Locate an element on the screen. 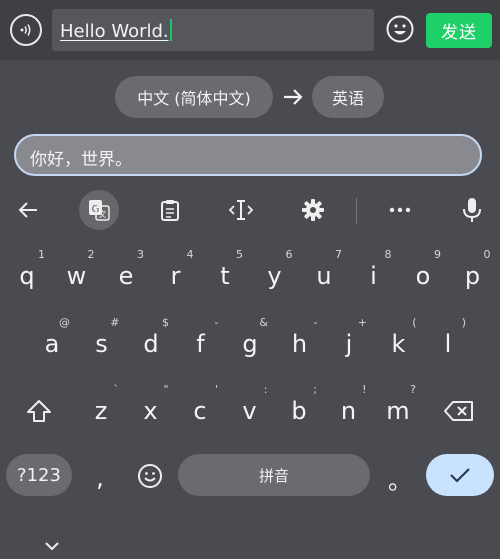 The height and width of the screenshot is (559, 500). smiley-icon is located at coordinates (400, 29).